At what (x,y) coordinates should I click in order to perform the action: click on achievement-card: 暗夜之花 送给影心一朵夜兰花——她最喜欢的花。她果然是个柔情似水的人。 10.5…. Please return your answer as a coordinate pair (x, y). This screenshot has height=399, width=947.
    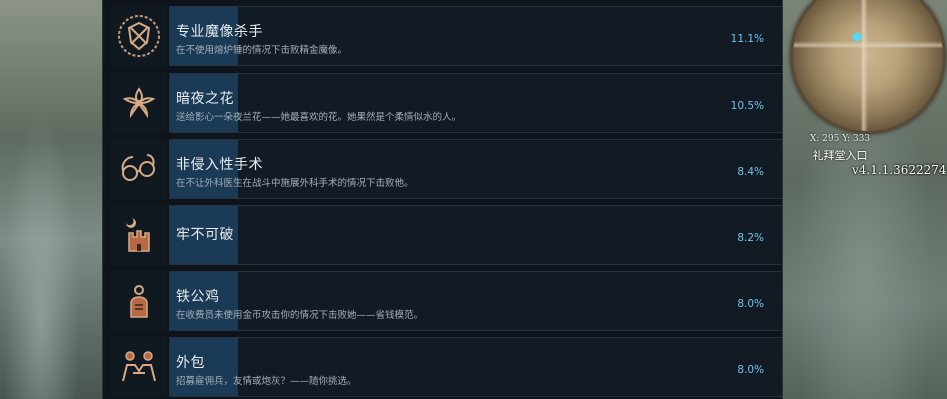
    Looking at the image, I should click on (476, 103).